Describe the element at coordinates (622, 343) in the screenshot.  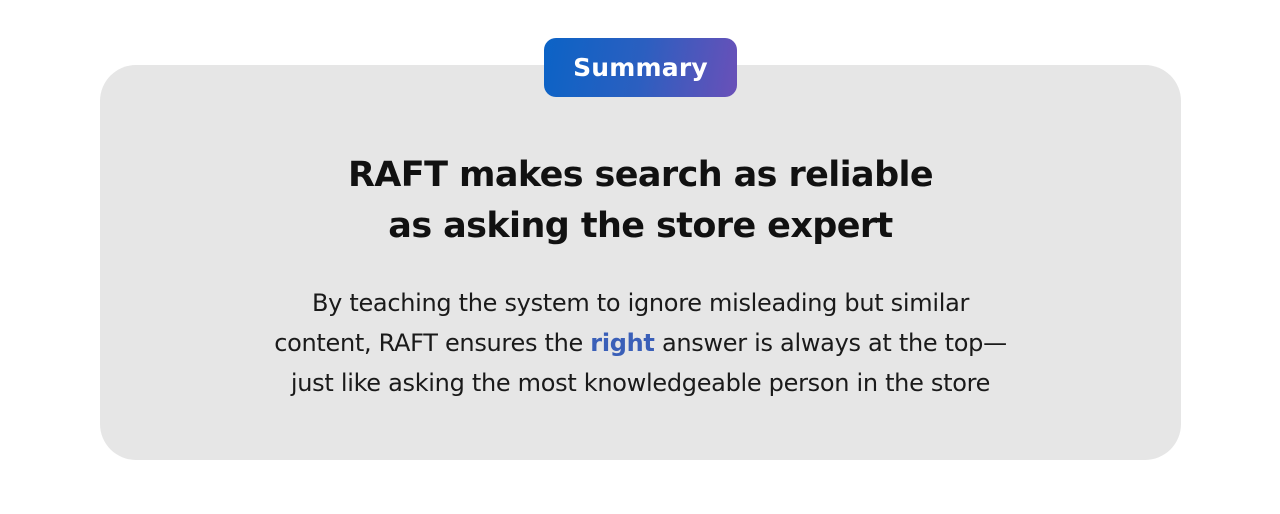
I see `body-emphasis-right: right` at that location.